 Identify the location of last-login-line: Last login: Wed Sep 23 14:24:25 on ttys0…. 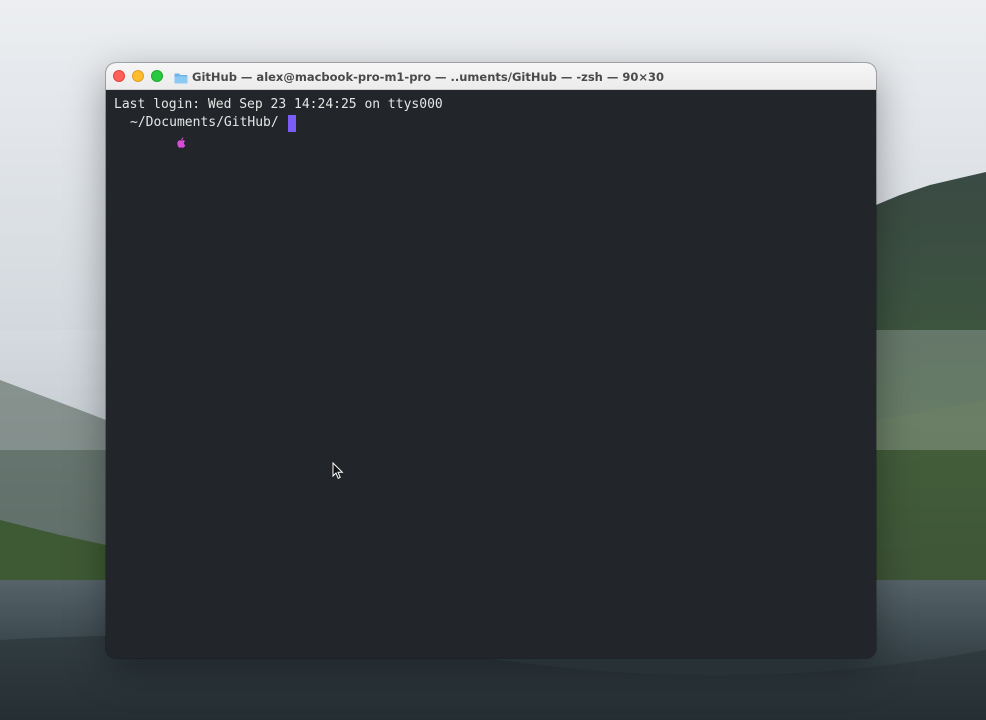
(278, 104).